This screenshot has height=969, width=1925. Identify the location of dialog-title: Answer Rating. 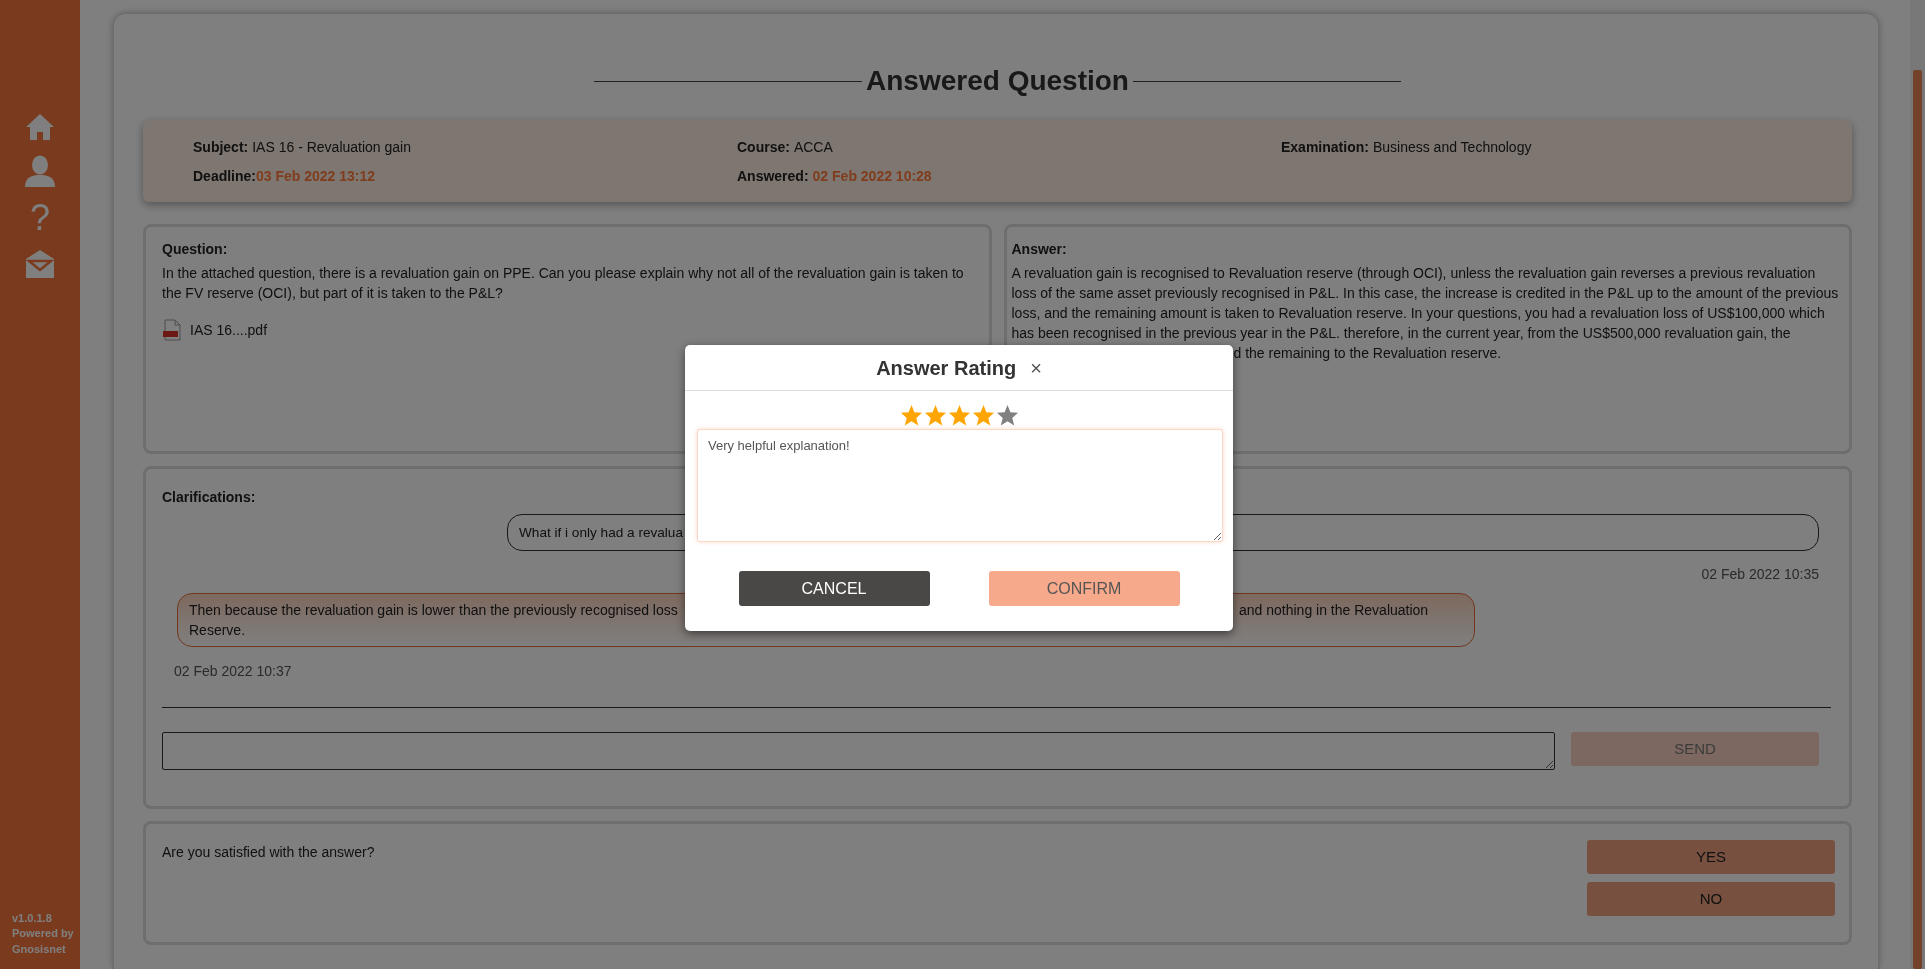
(946, 368).